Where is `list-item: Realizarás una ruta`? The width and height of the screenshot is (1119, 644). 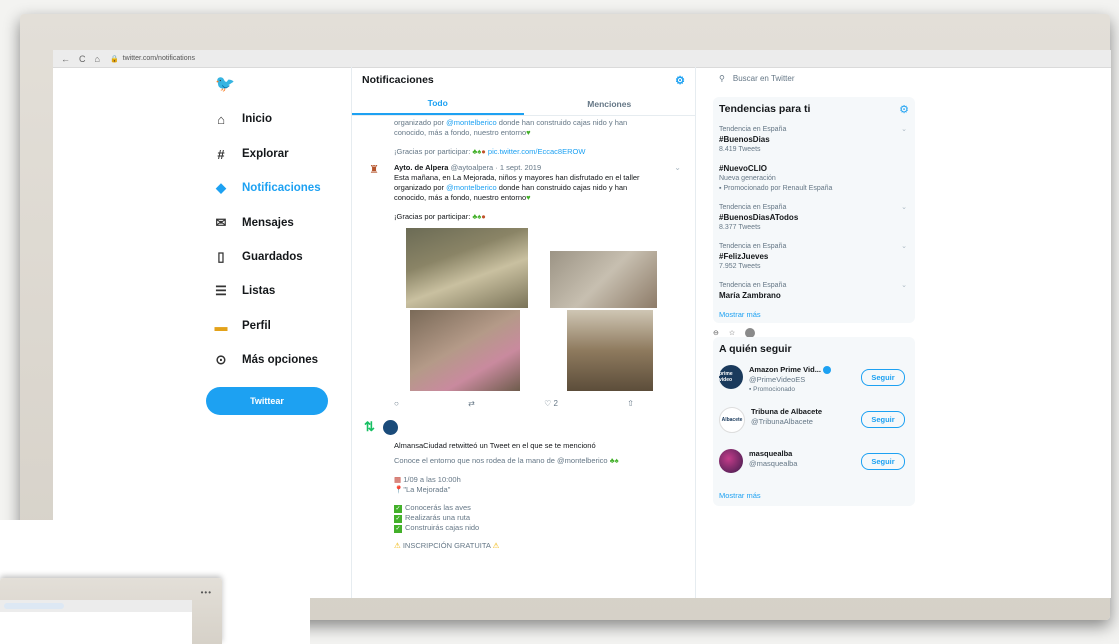
list-item: Realizarás una ruta is located at coordinates (438, 517).